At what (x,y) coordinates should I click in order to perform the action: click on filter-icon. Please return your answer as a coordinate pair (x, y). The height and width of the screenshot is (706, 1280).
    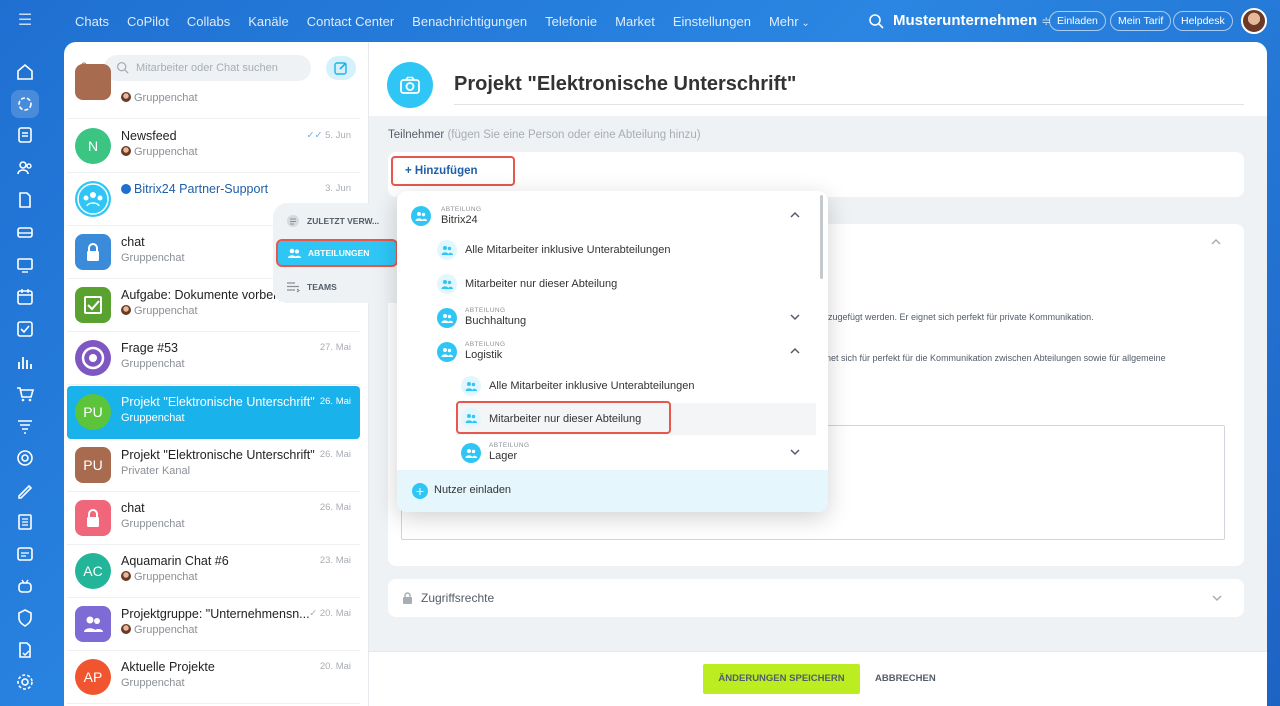
    Looking at the image, I should click on (25, 426).